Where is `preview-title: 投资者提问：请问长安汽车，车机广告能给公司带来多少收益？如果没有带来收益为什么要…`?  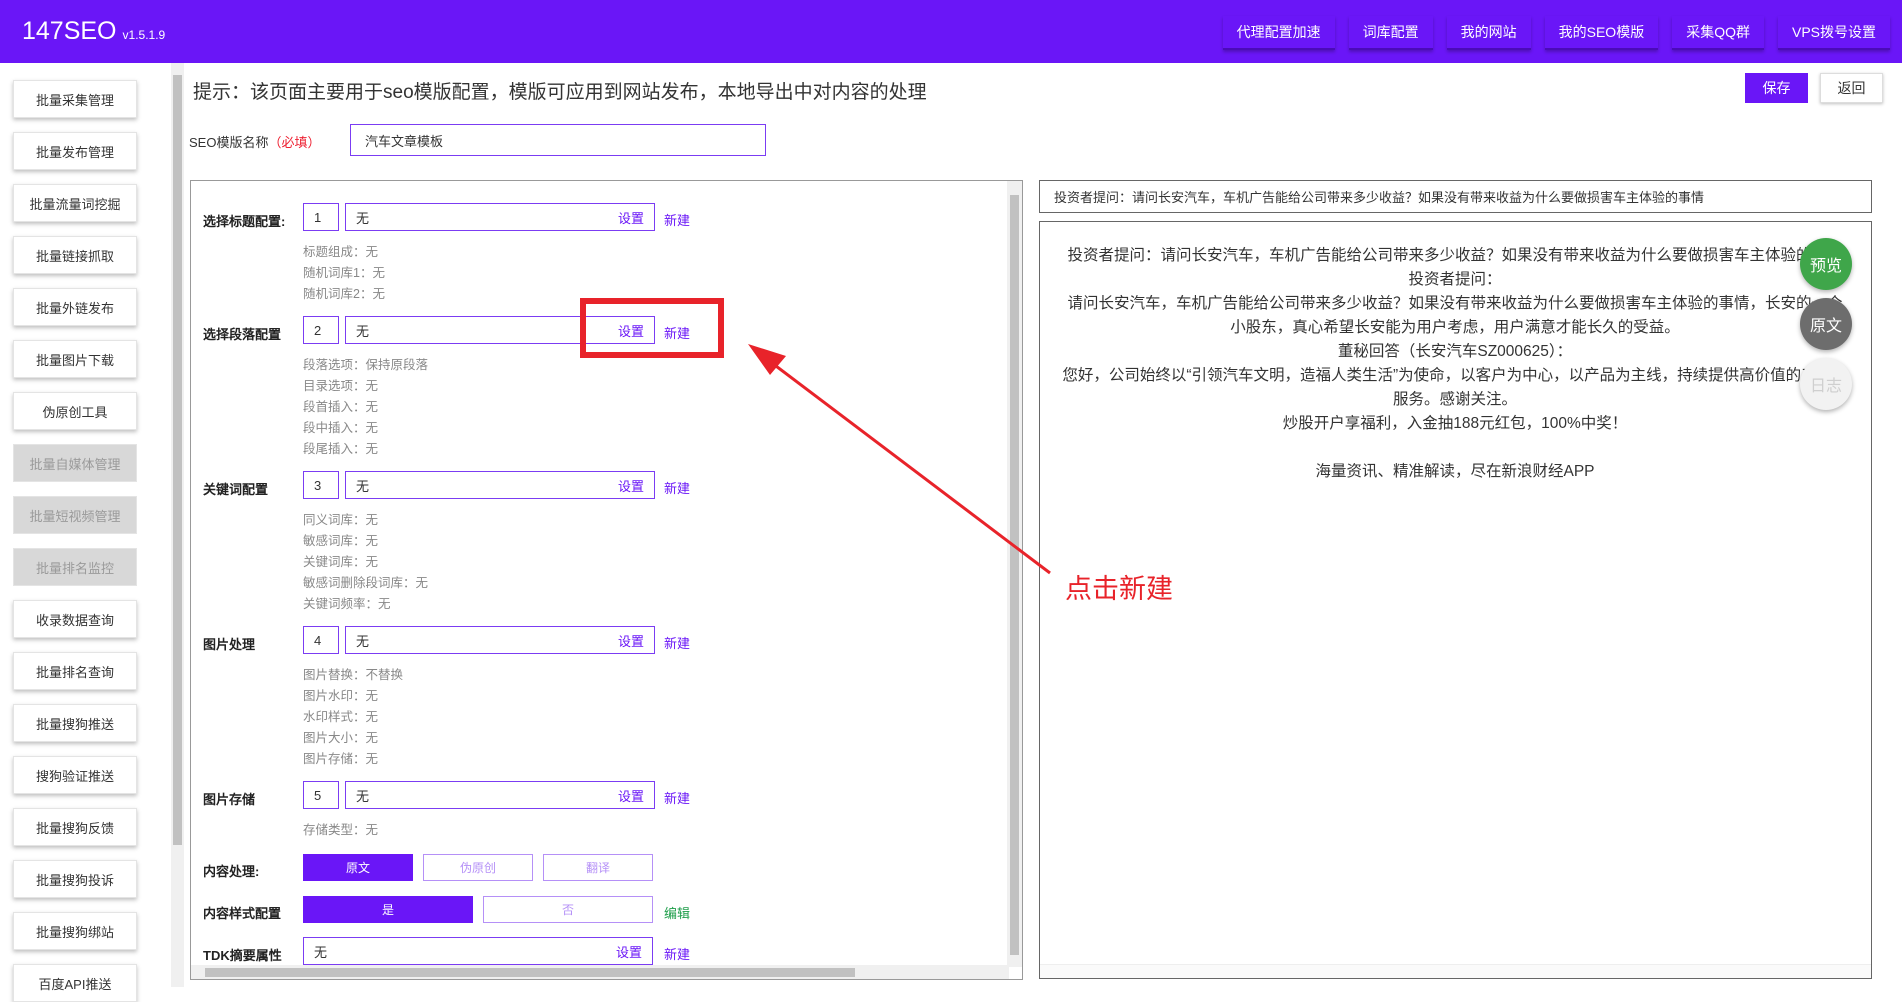 preview-title: 投资者提问：请问长安汽车，车机广告能给公司带来多少收益？如果没有带来收益为什么要… is located at coordinates (1455, 196).